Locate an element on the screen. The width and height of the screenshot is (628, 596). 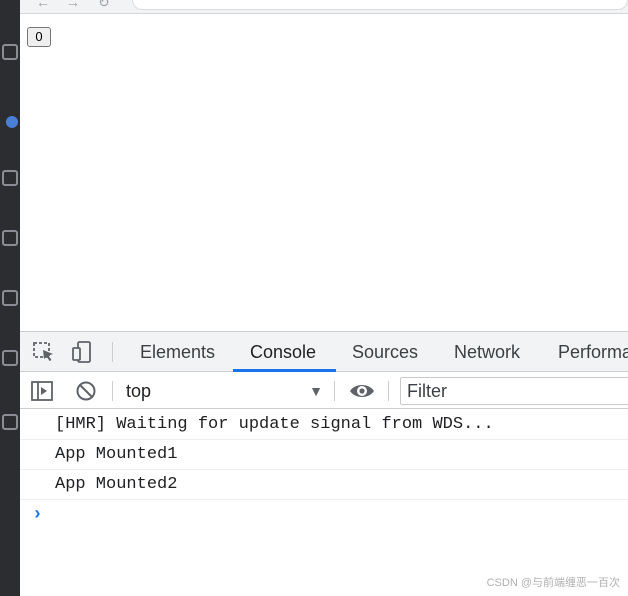
debug-icon is located at coordinates (10, 178).